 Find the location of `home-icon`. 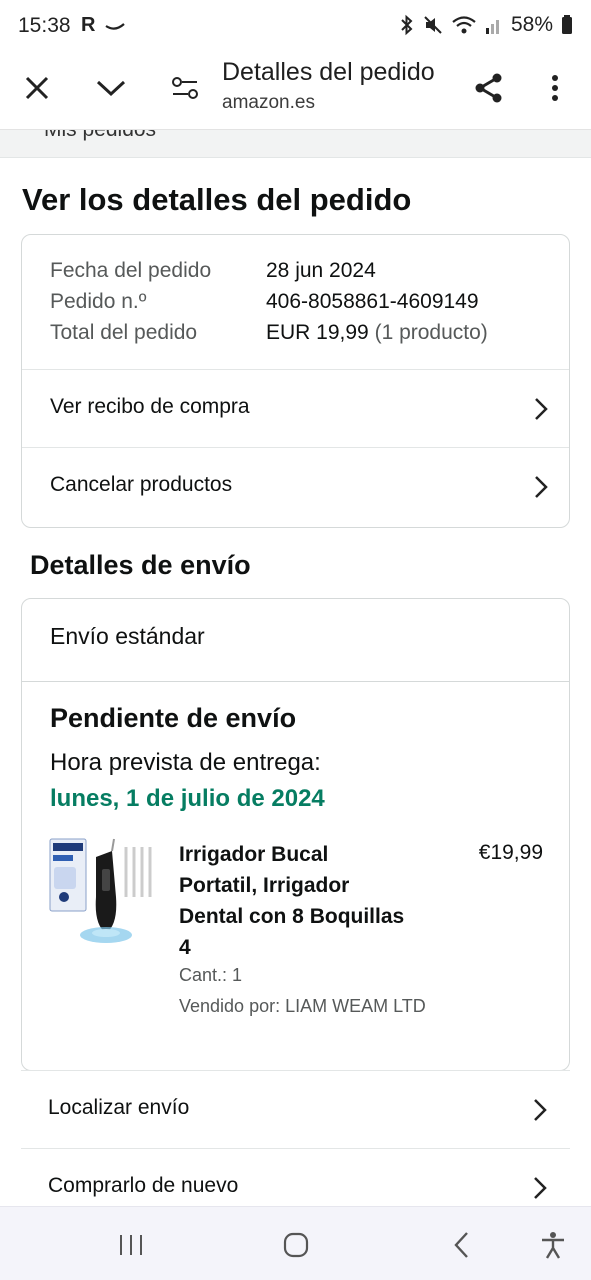

home-icon is located at coordinates (296, 1245).